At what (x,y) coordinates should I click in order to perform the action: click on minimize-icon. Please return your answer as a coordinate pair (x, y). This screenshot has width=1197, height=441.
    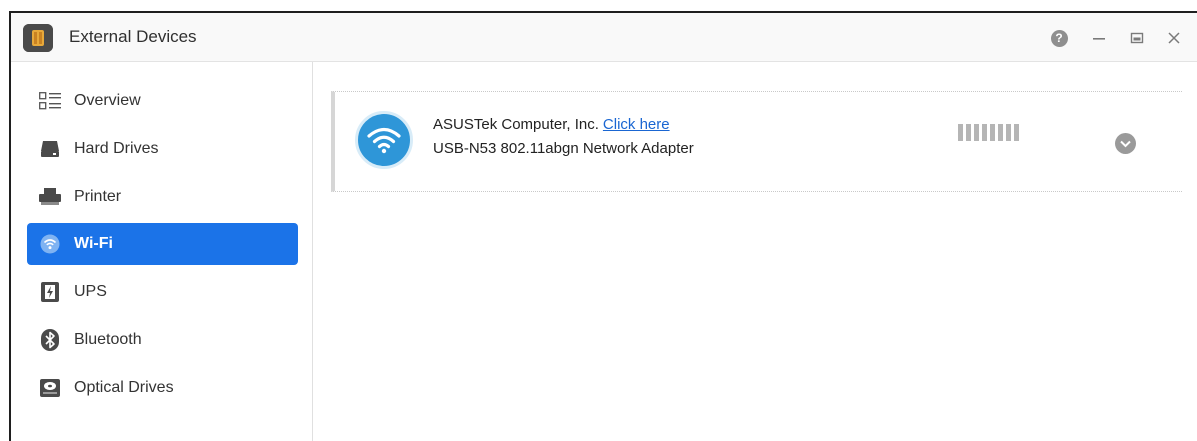
    Looking at the image, I should click on (1099, 39).